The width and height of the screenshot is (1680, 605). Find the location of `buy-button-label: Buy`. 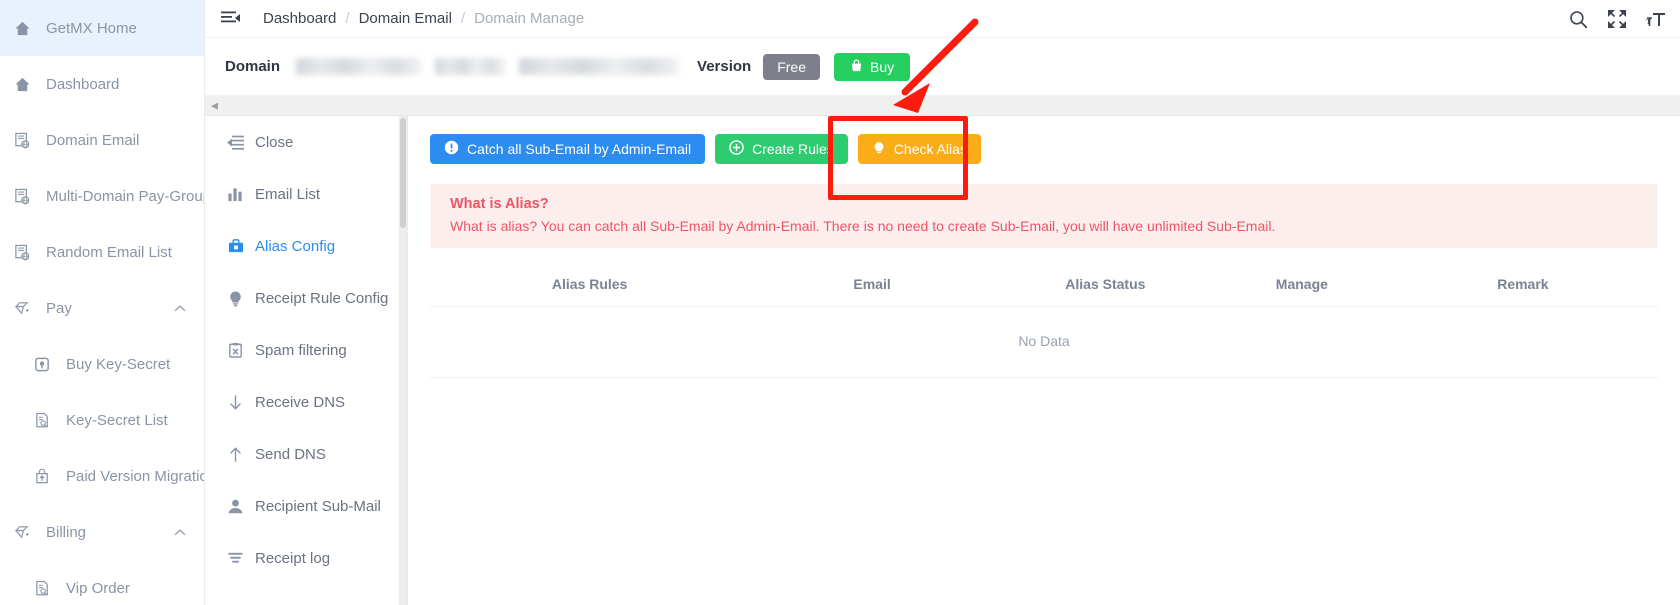

buy-button-label: Buy is located at coordinates (882, 66).